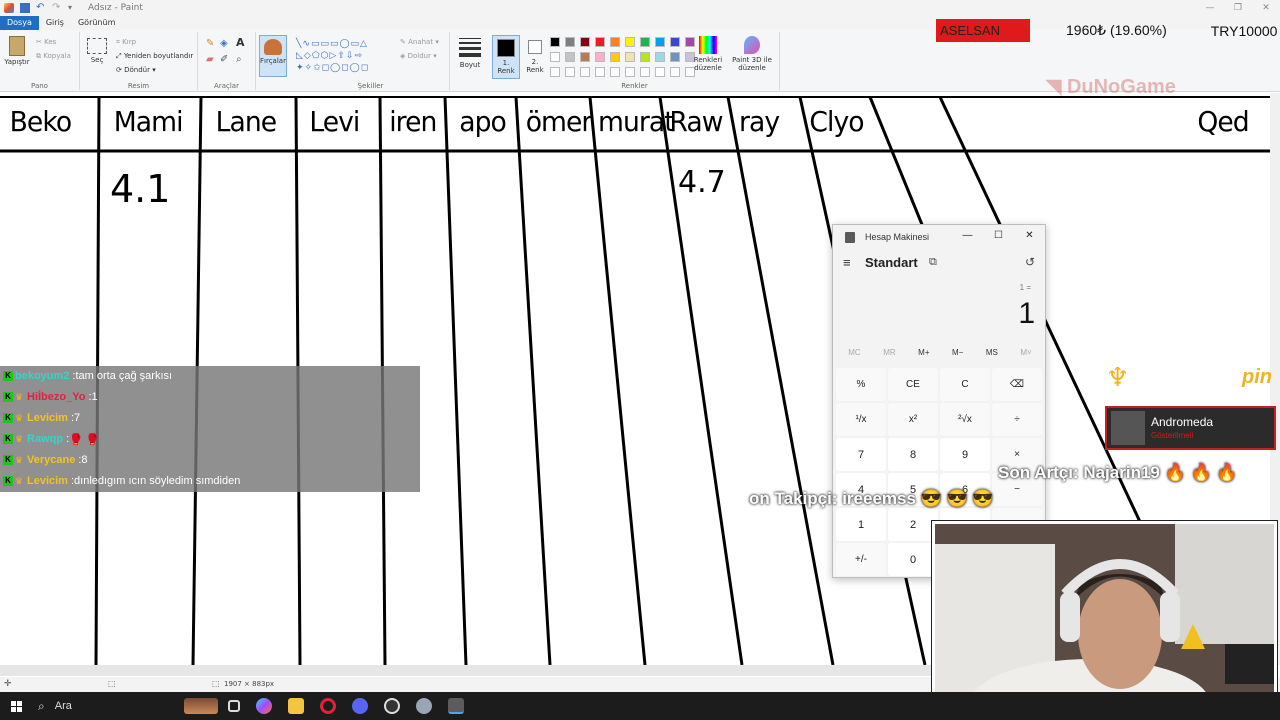 The height and width of the screenshot is (720, 1280). What do you see at coordinates (45, 439) in the screenshot?
I see `chat-username: Rawqp` at bounding box center [45, 439].